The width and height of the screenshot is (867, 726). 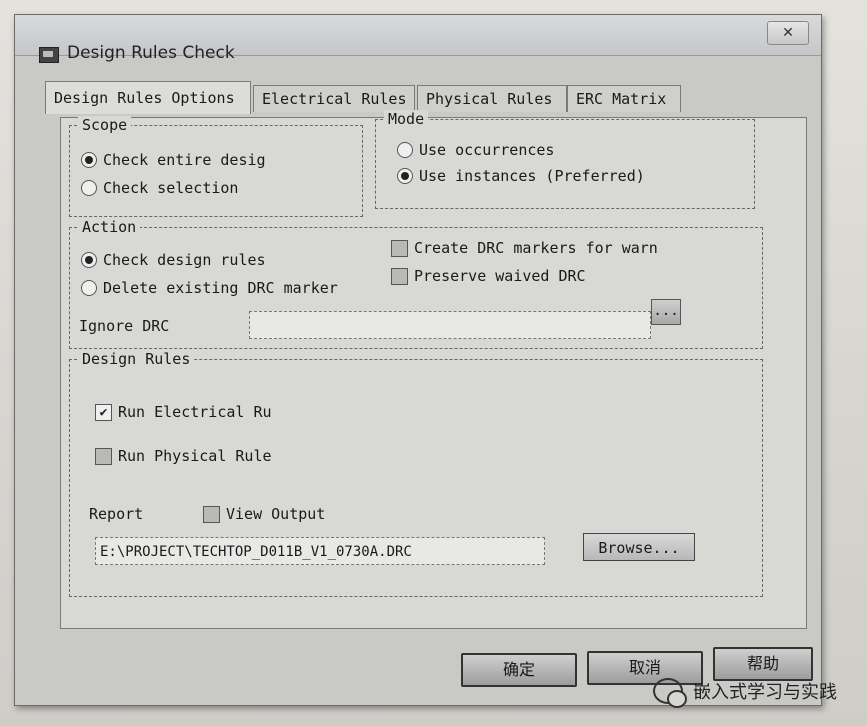 What do you see at coordinates (406, 119) in the screenshot?
I see `mode-label: Mode` at bounding box center [406, 119].